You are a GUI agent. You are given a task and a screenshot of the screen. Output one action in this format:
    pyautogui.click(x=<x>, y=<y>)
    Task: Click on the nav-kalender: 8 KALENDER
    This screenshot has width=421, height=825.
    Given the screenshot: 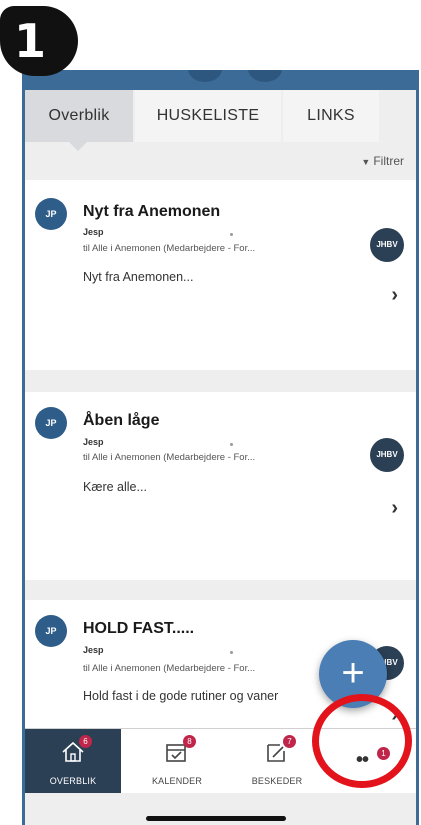 What is the action you would take?
    pyautogui.click(x=177, y=761)
    